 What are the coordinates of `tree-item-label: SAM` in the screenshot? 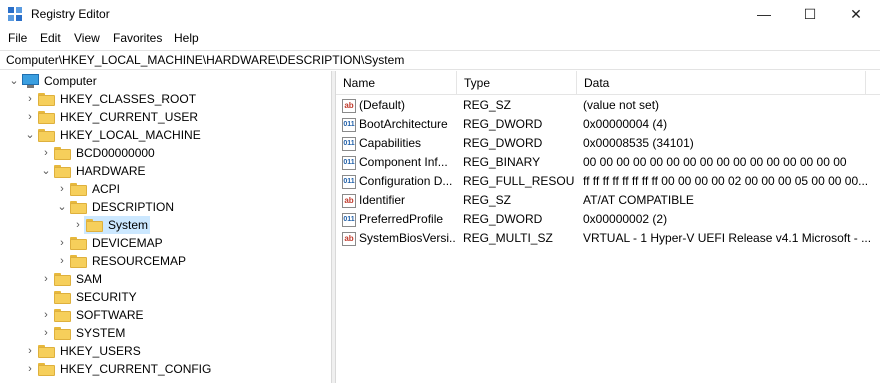 It's located at (89, 279).